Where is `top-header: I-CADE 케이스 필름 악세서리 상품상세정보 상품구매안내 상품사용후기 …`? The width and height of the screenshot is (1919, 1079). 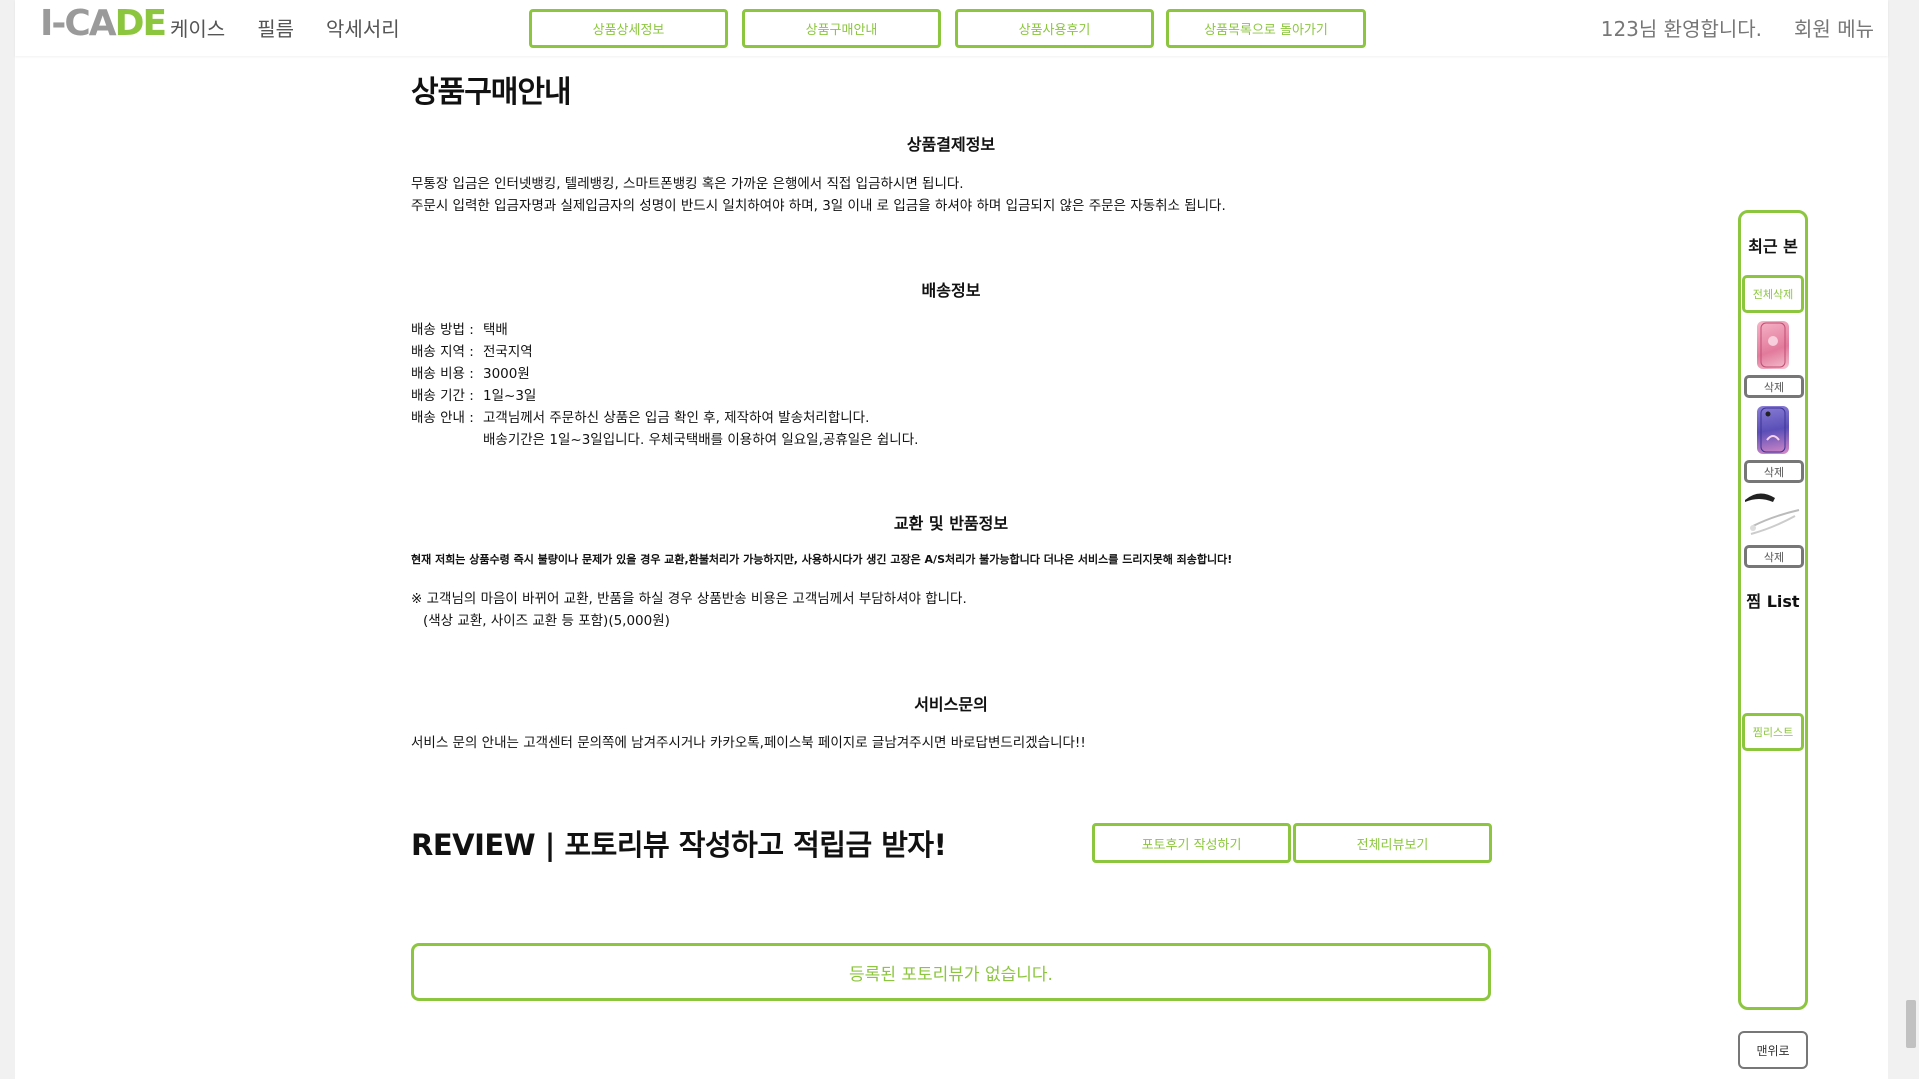 top-header: I-CADE 케이스 필름 악세서리 상품상세정보 상품구매안내 상품사용후기 … is located at coordinates (951, 28).